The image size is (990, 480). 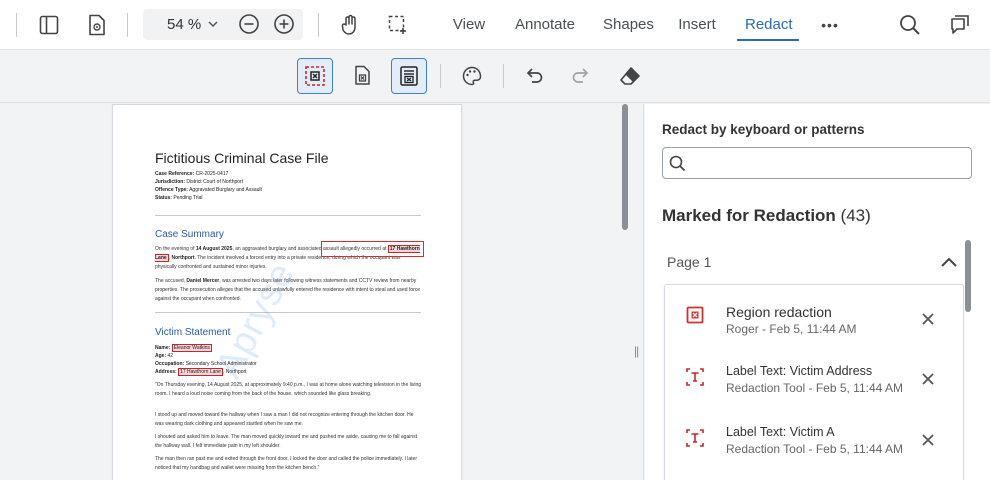 I want to click on hand-icon, so click(x=348, y=24).